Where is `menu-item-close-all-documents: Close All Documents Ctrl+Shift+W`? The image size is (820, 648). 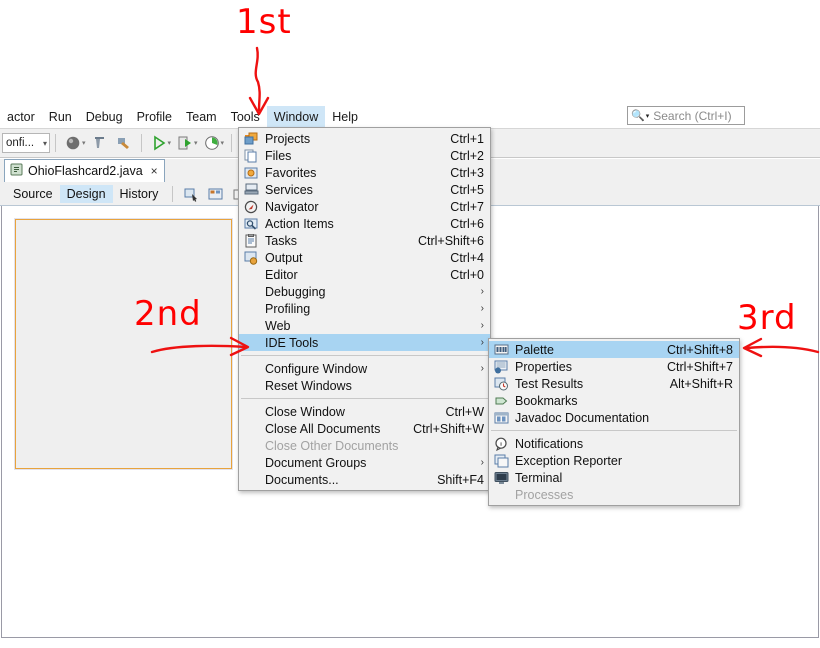
menu-item-close-all-documents: Close All Documents Ctrl+Shift+W is located at coordinates (364, 428).